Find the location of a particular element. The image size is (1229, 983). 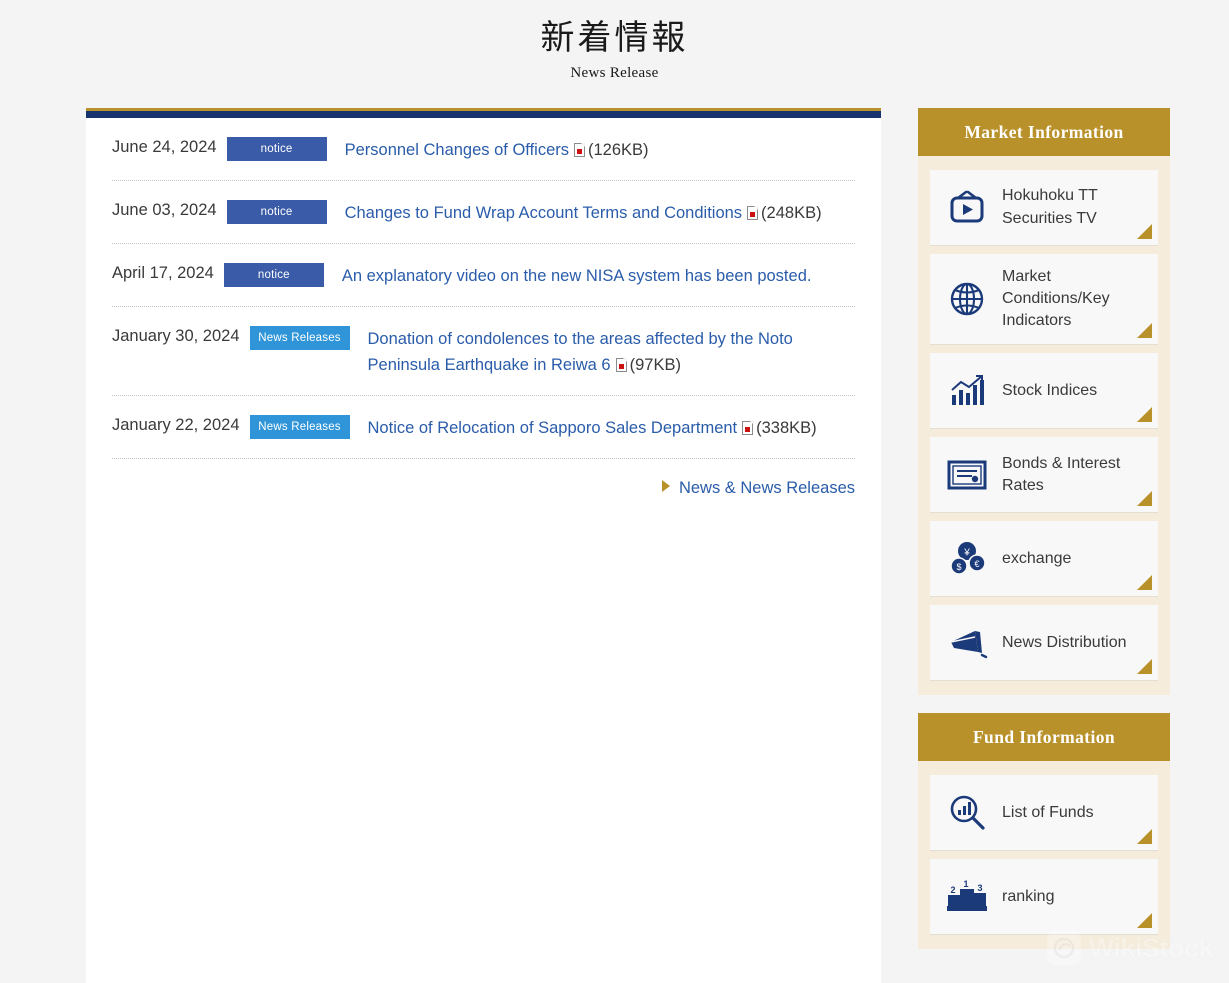

triangle-bullet-icon is located at coordinates (665, 486).